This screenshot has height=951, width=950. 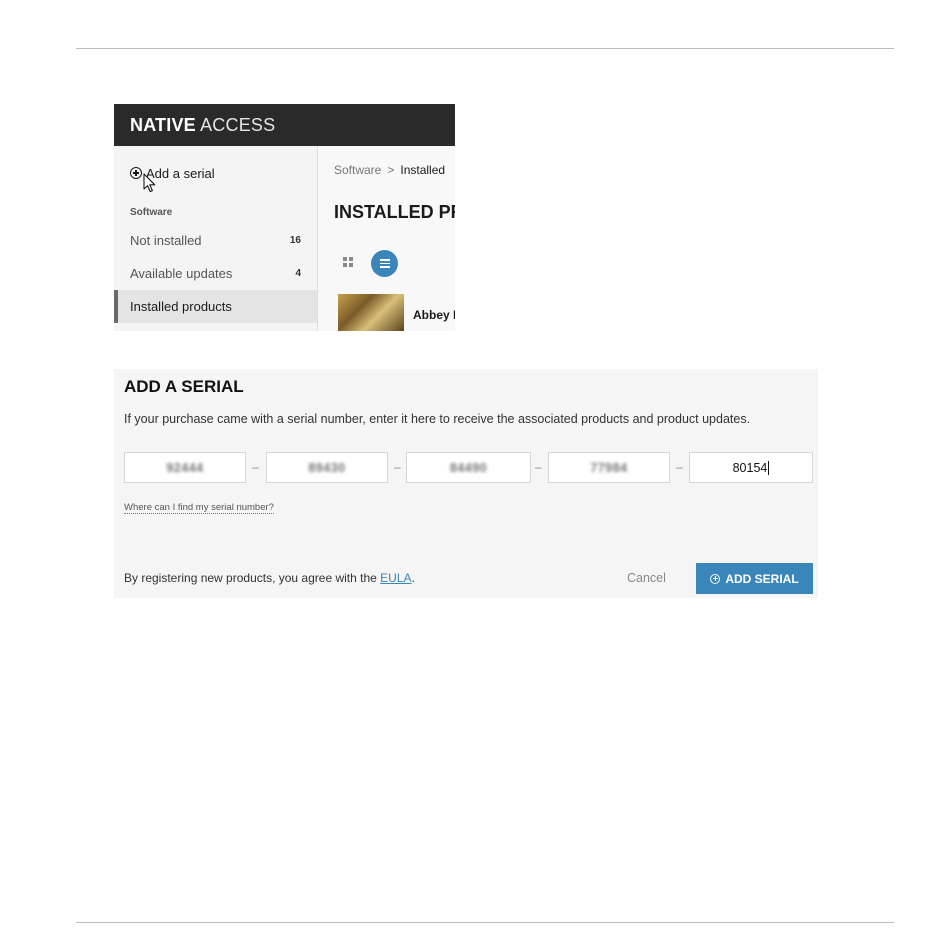 What do you see at coordinates (371, 312) in the screenshot?
I see `product-thumbnail` at bounding box center [371, 312].